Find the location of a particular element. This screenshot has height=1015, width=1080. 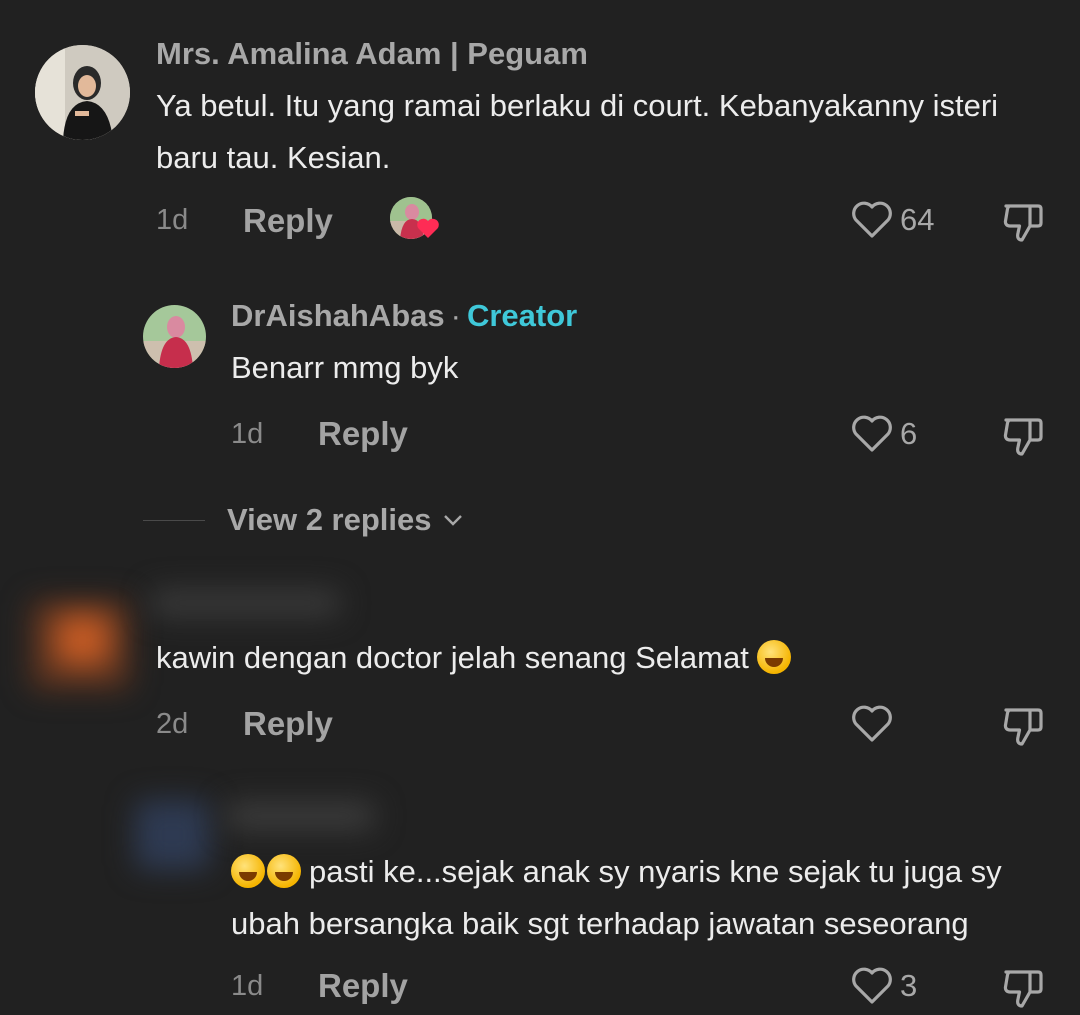

comment-timestamp: 2d is located at coordinates (172, 724).